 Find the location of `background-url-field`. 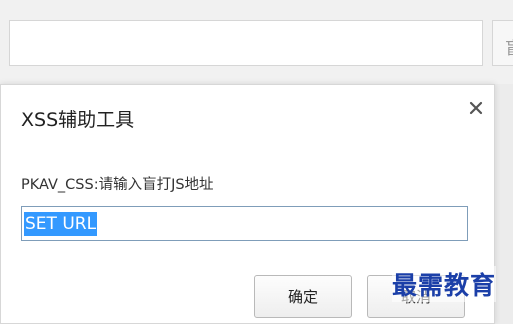

background-url-field is located at coordinates (246, 43).